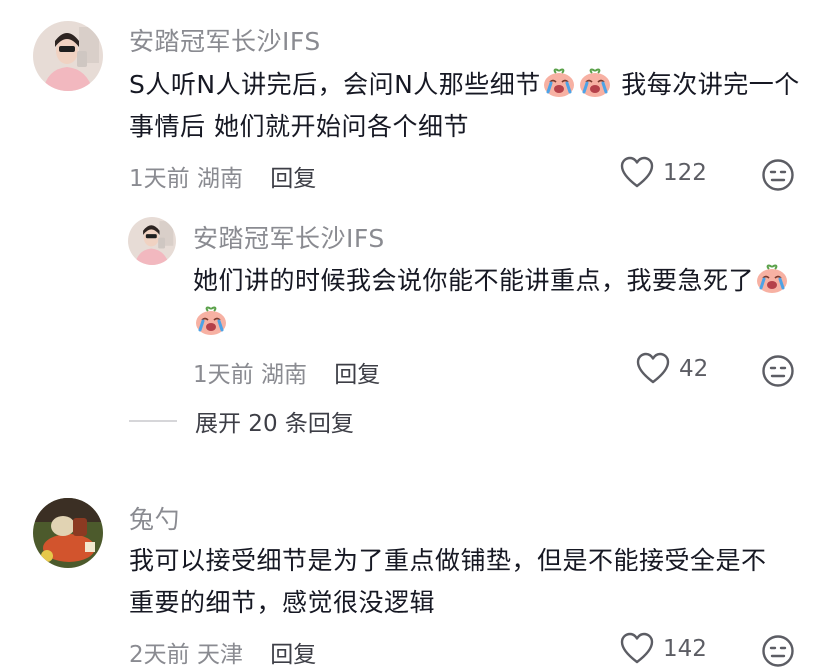 The image size is (828, 669). Describe the element at coordinates (671, 369) in the screenshot. I see `like-button: 42` at that location.